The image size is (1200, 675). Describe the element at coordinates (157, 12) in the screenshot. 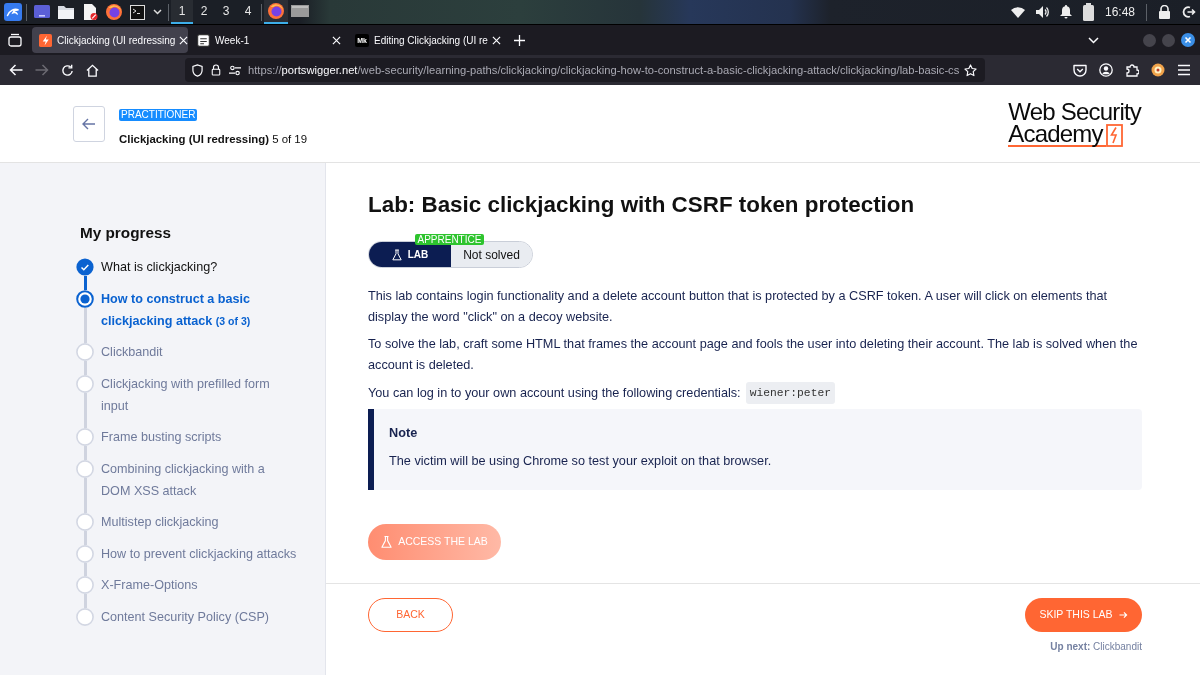

I see `chevron-down-icon` at that location.